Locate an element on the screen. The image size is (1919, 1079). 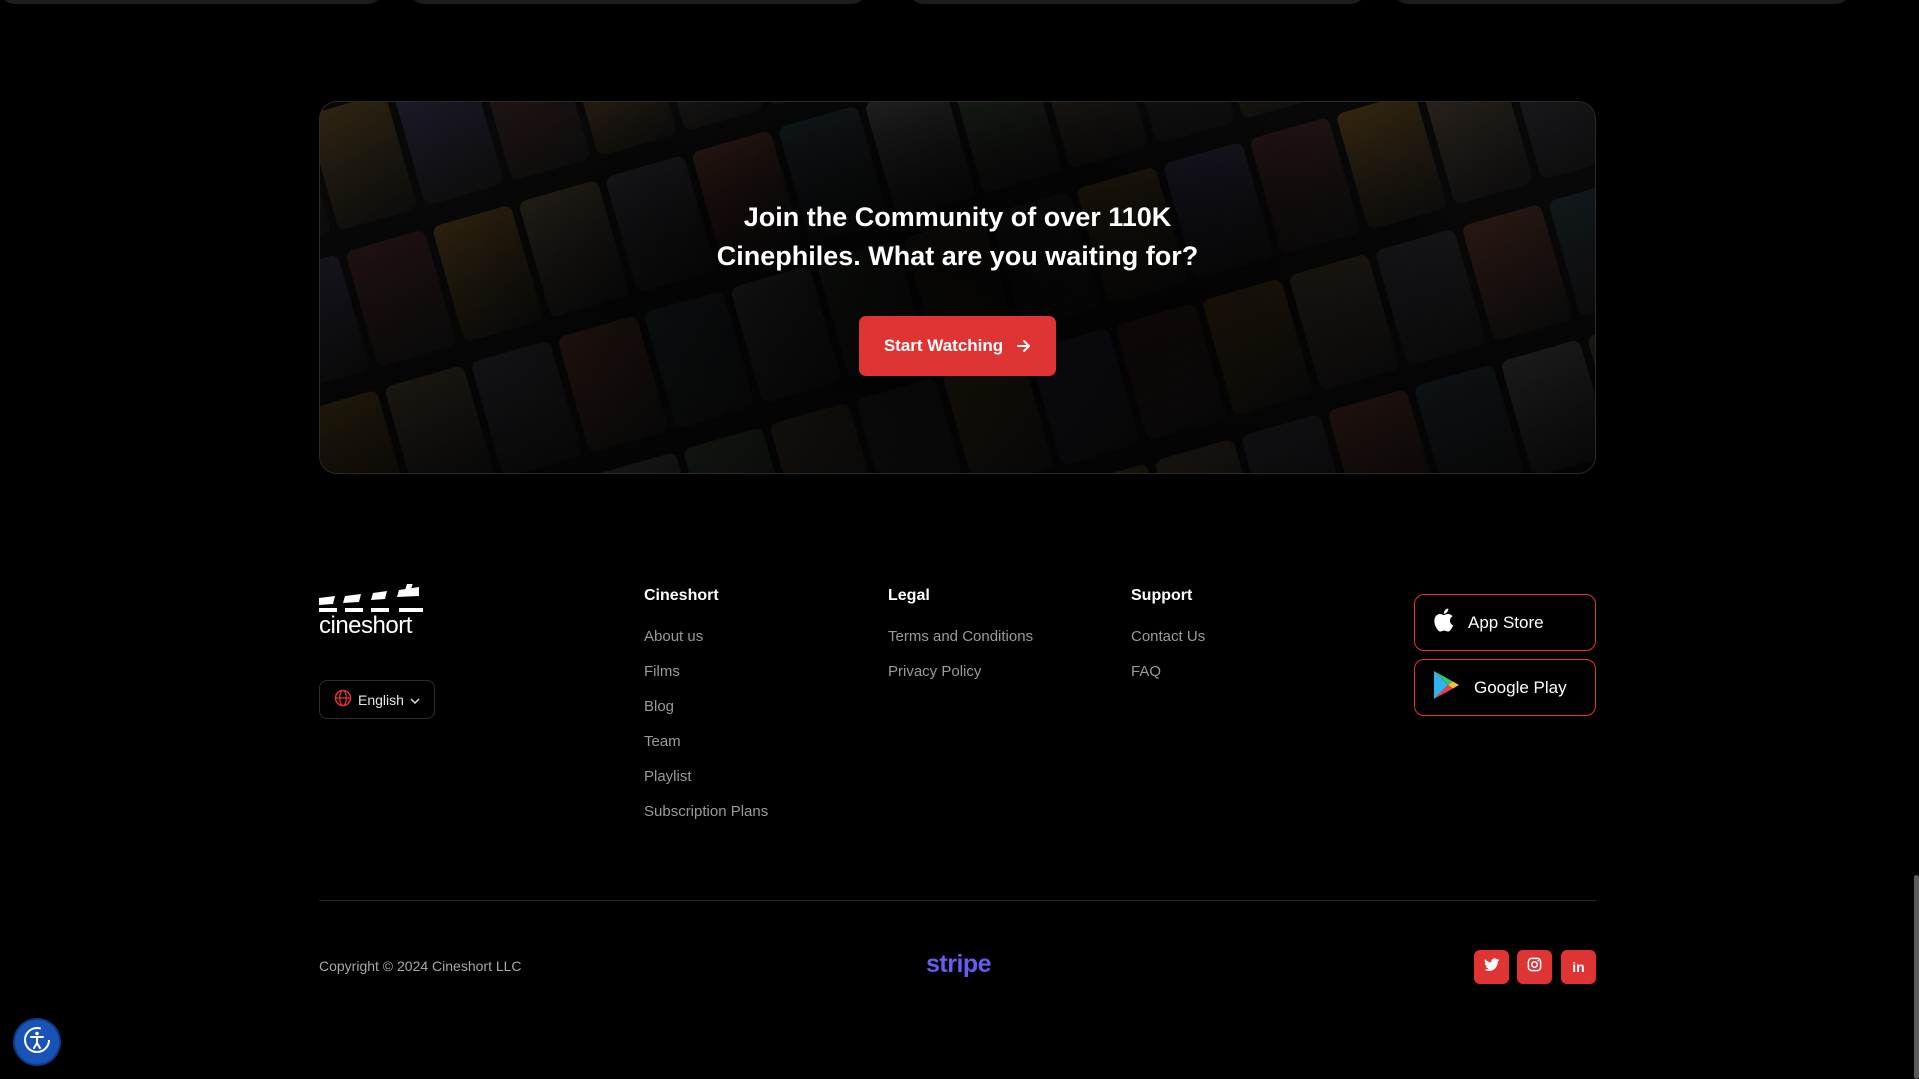
logo-wordmark: cineshort is located at coordinates (365, 625).